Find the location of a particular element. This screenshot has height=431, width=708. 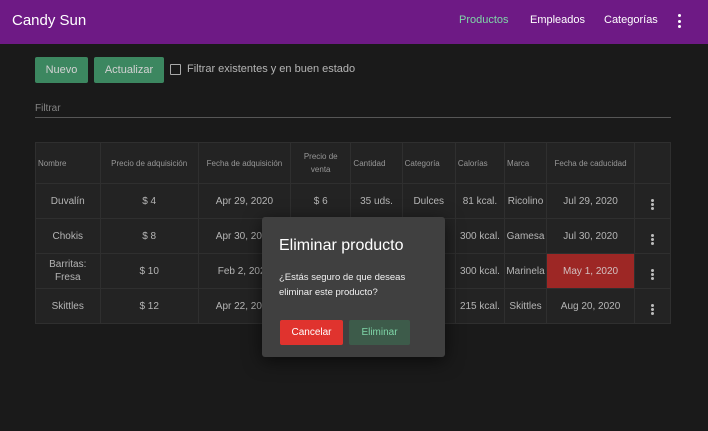

cancel-button: Cancelar is located at coordinates (311, 332).